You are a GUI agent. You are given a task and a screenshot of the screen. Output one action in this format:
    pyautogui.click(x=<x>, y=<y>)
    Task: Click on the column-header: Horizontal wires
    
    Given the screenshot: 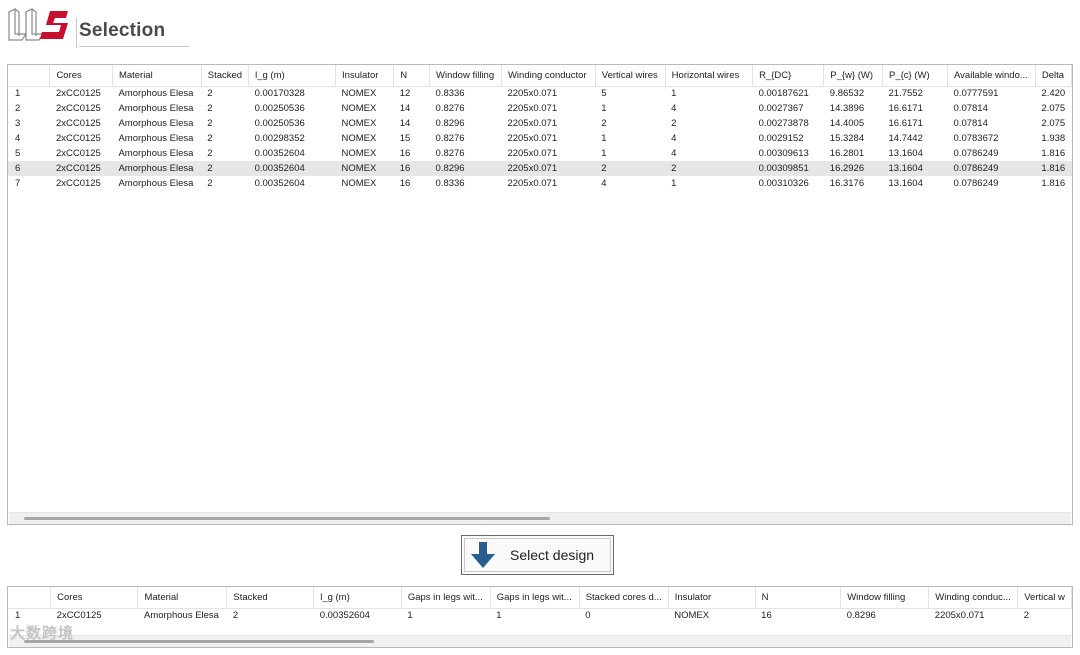 What is the action you would take?
    pyautogui.click(x=709, y=76)
    